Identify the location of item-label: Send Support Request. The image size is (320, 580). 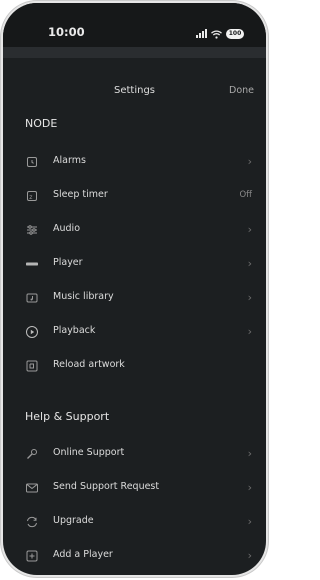
(106, 486).